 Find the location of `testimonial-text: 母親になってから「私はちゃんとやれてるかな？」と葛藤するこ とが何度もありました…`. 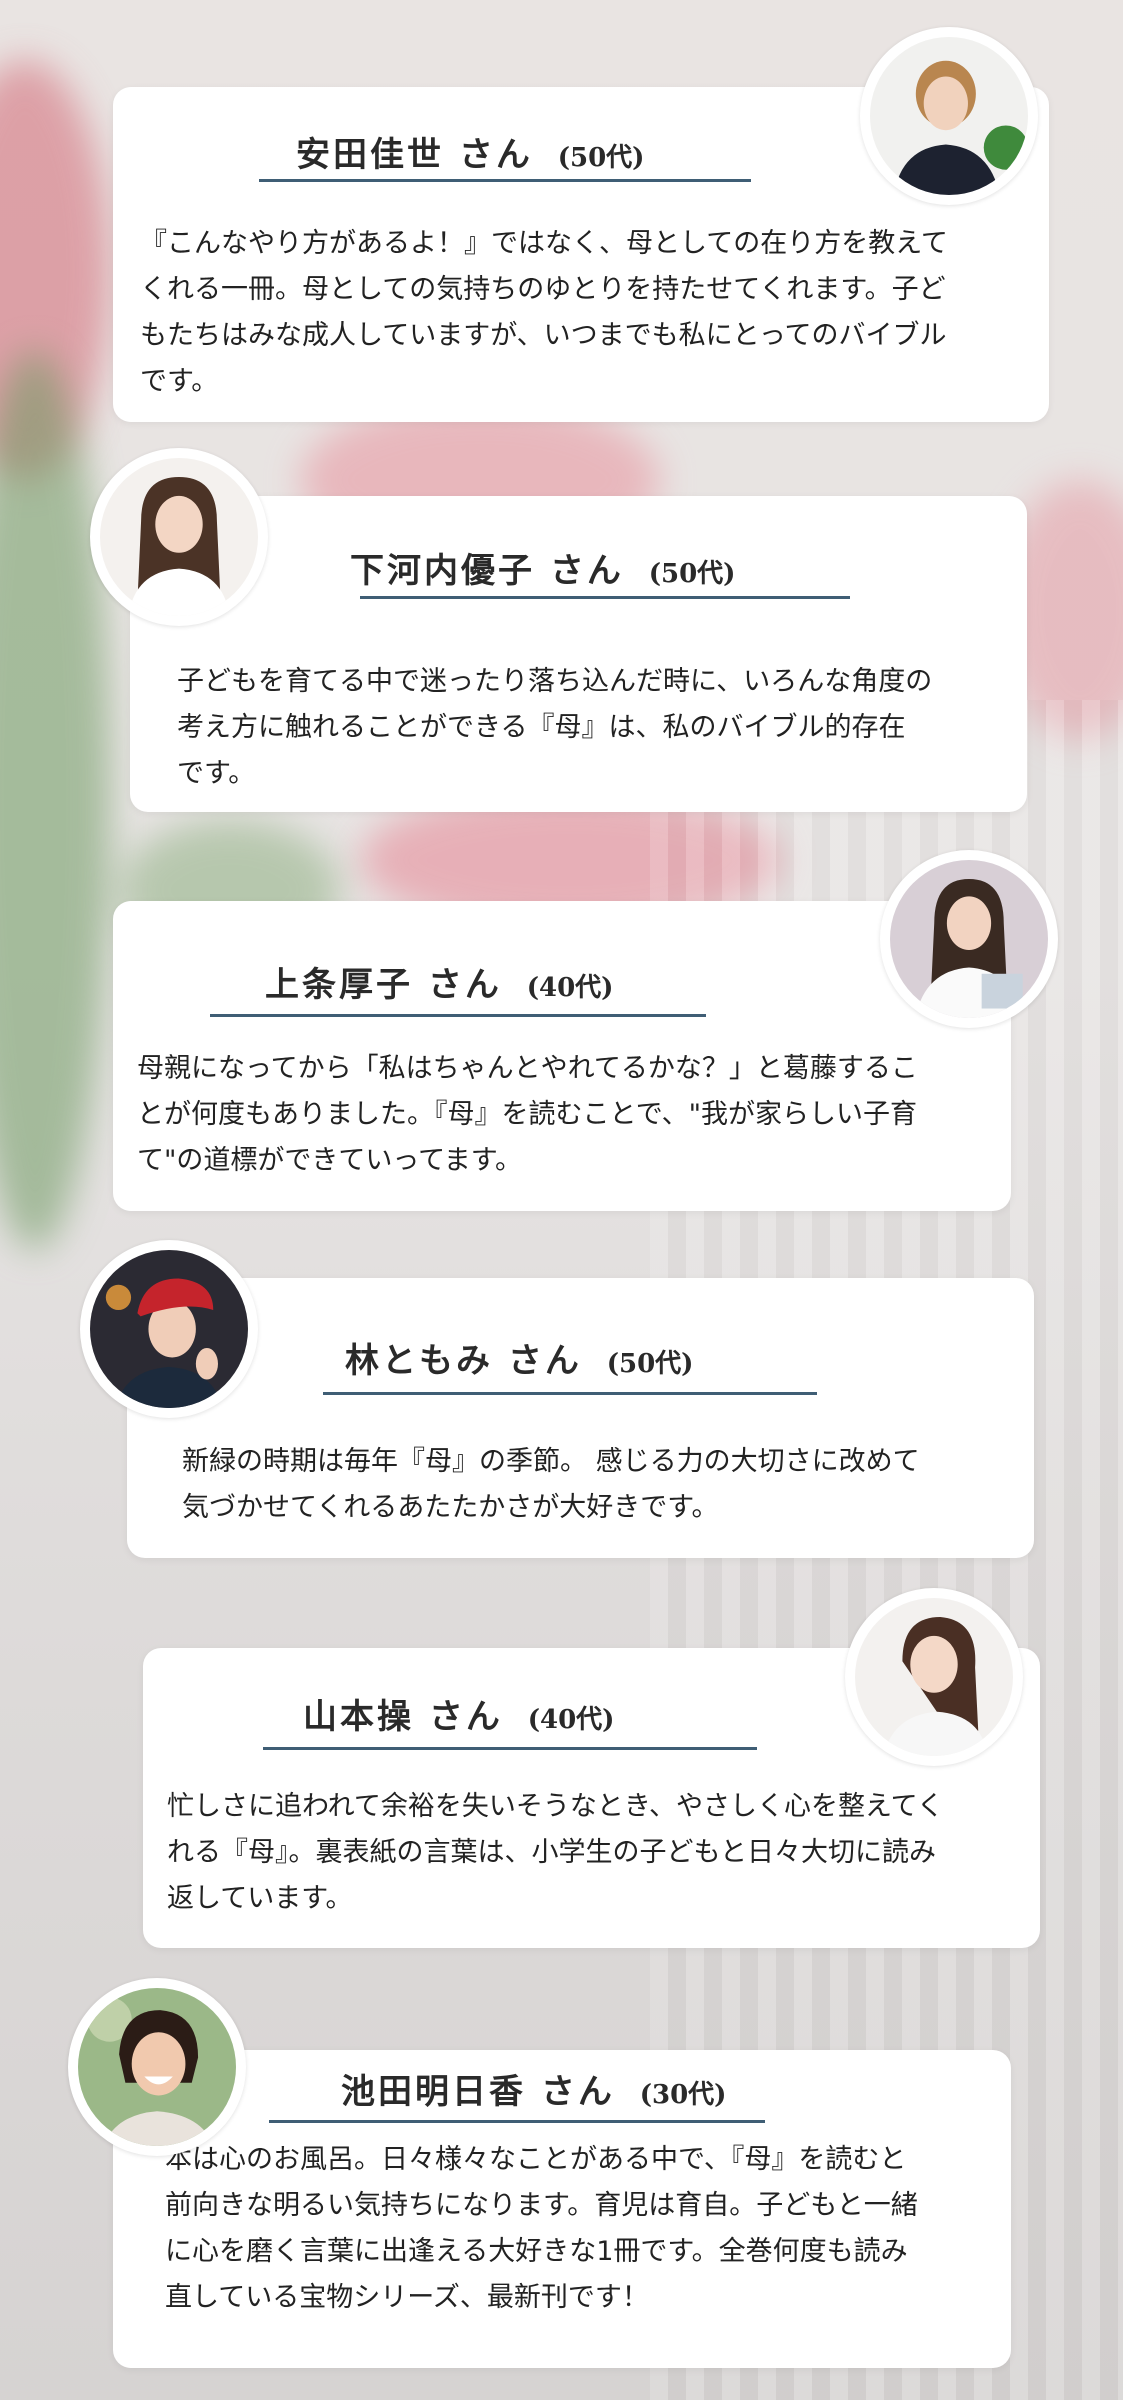

testimonial-text: 母親になってから「私はちゃんとやれてるかな？」と葛藤するこ とが何度もありました… is located at coordinates (527, 1114).